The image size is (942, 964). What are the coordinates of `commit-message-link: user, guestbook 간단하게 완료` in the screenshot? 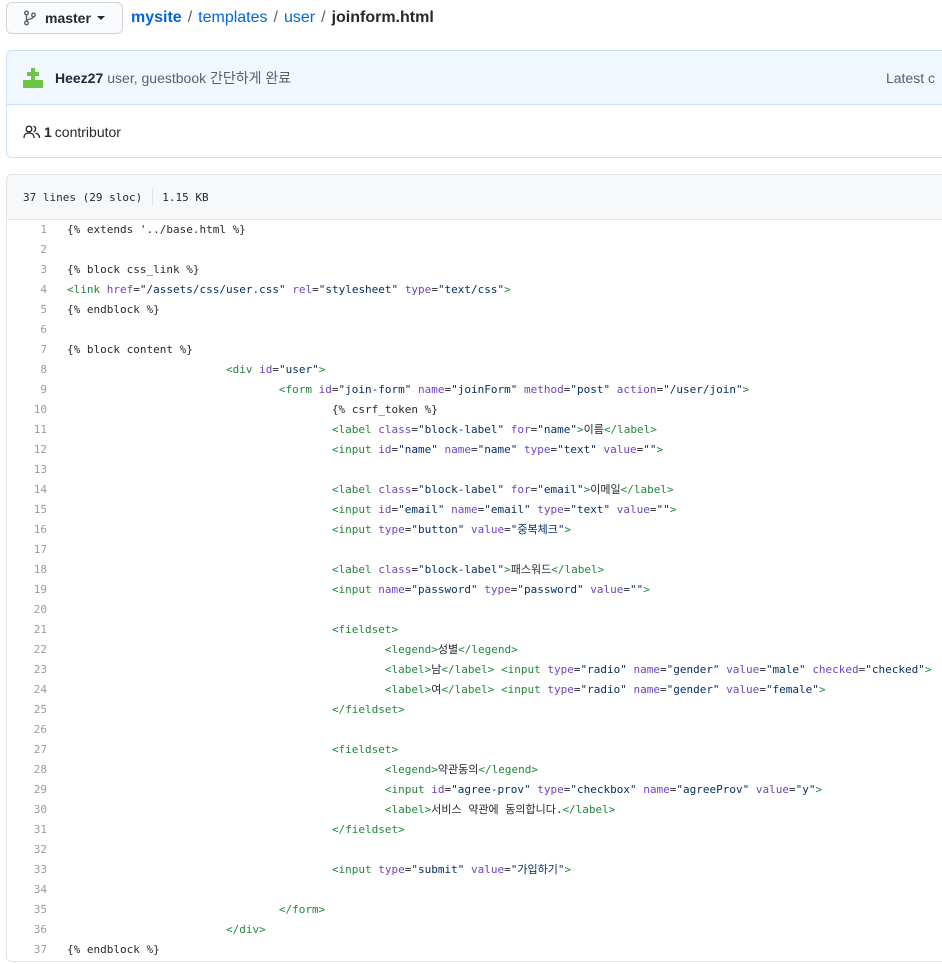 It's located at (199, 78).